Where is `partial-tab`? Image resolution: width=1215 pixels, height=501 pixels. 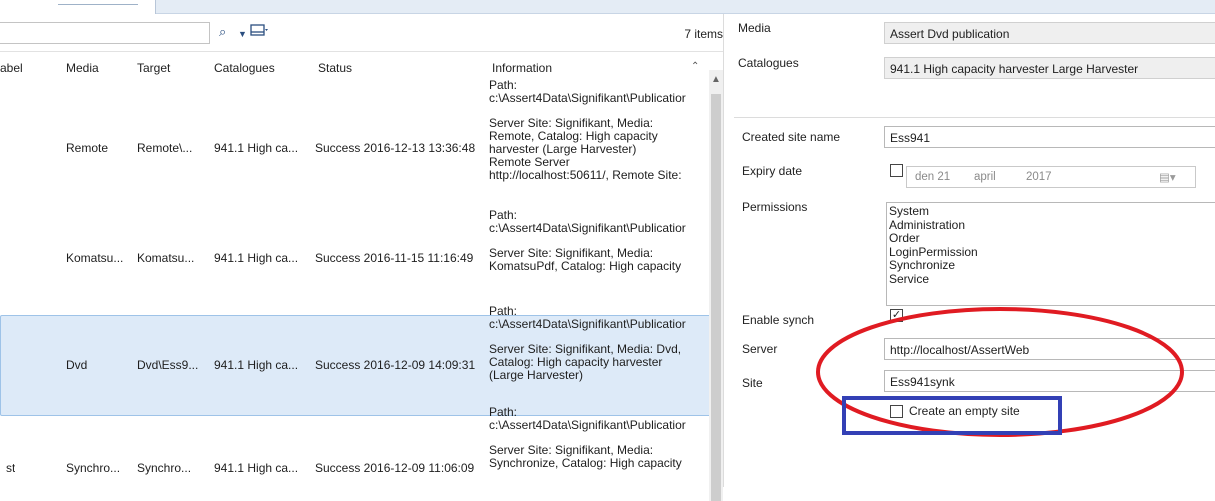 partial-tab is located at coordinates (78, 7).